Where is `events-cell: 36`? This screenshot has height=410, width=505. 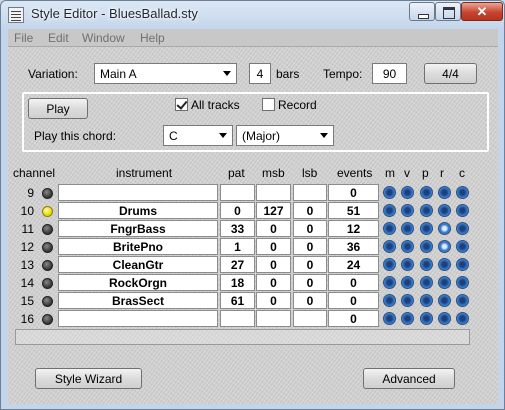
events-cell: 36 is located at coordinates (353, 246).